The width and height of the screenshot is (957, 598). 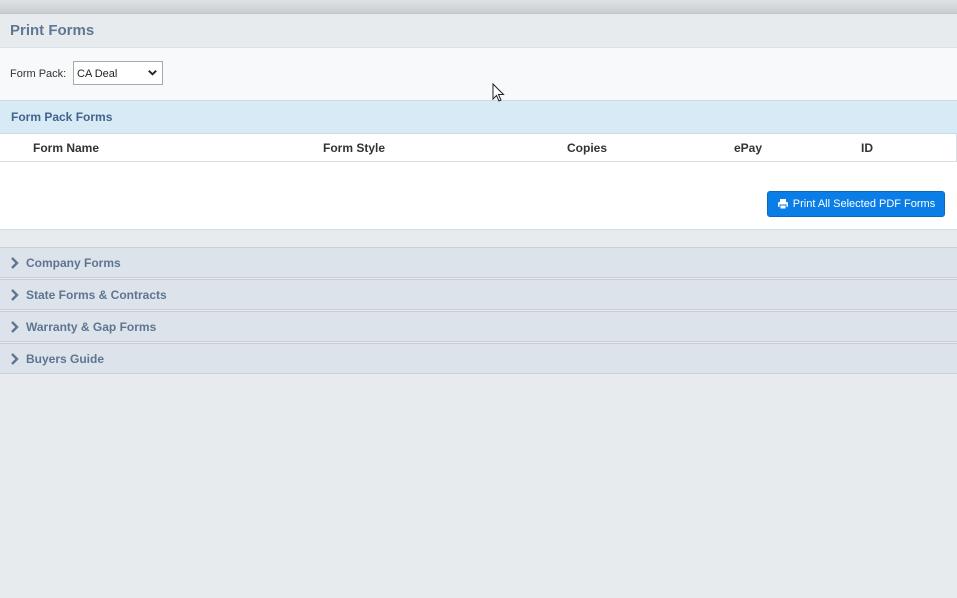 I want to click on chevron-down-icon, so click(x=152, y=73).